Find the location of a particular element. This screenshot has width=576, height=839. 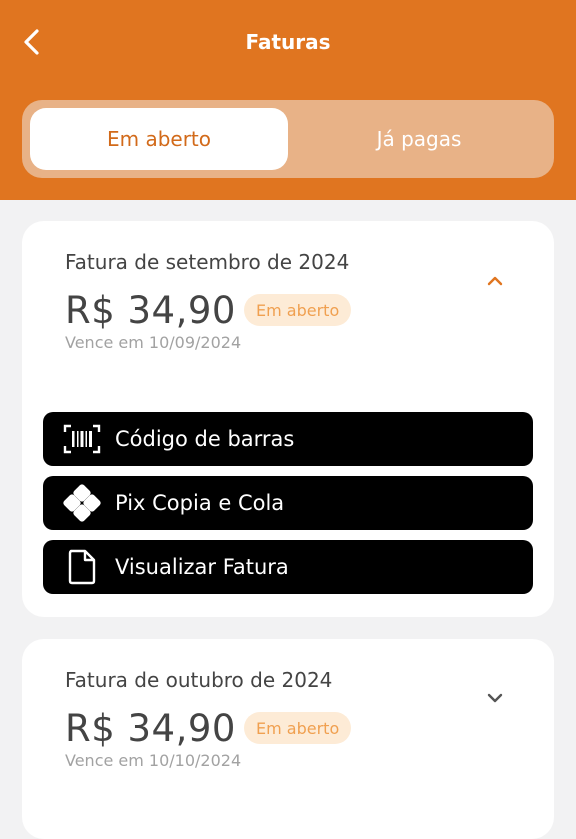

invoice-due-date: Vence em 10/09/2024 is located at coordinates (153, 342).